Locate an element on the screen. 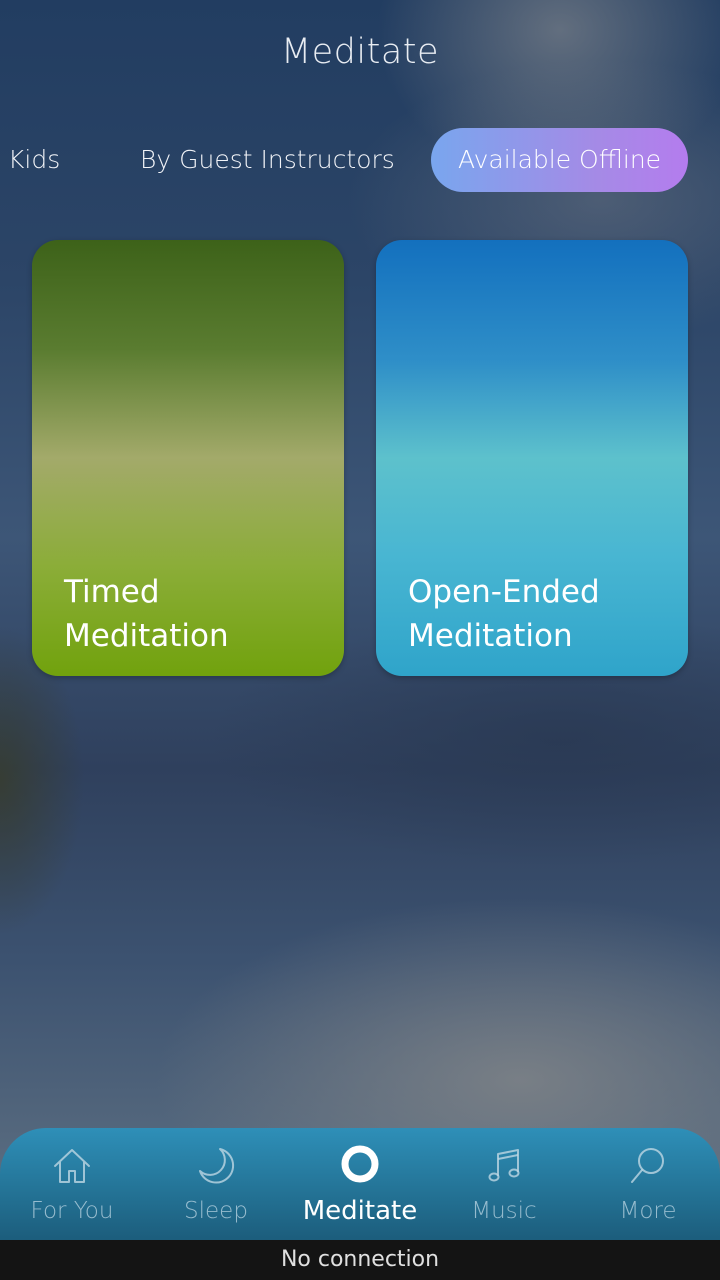 This screenshot has width=720, height=1280. open-ended-meditation-card: Open-Ended Meditation is located at coordinates (532, 458).